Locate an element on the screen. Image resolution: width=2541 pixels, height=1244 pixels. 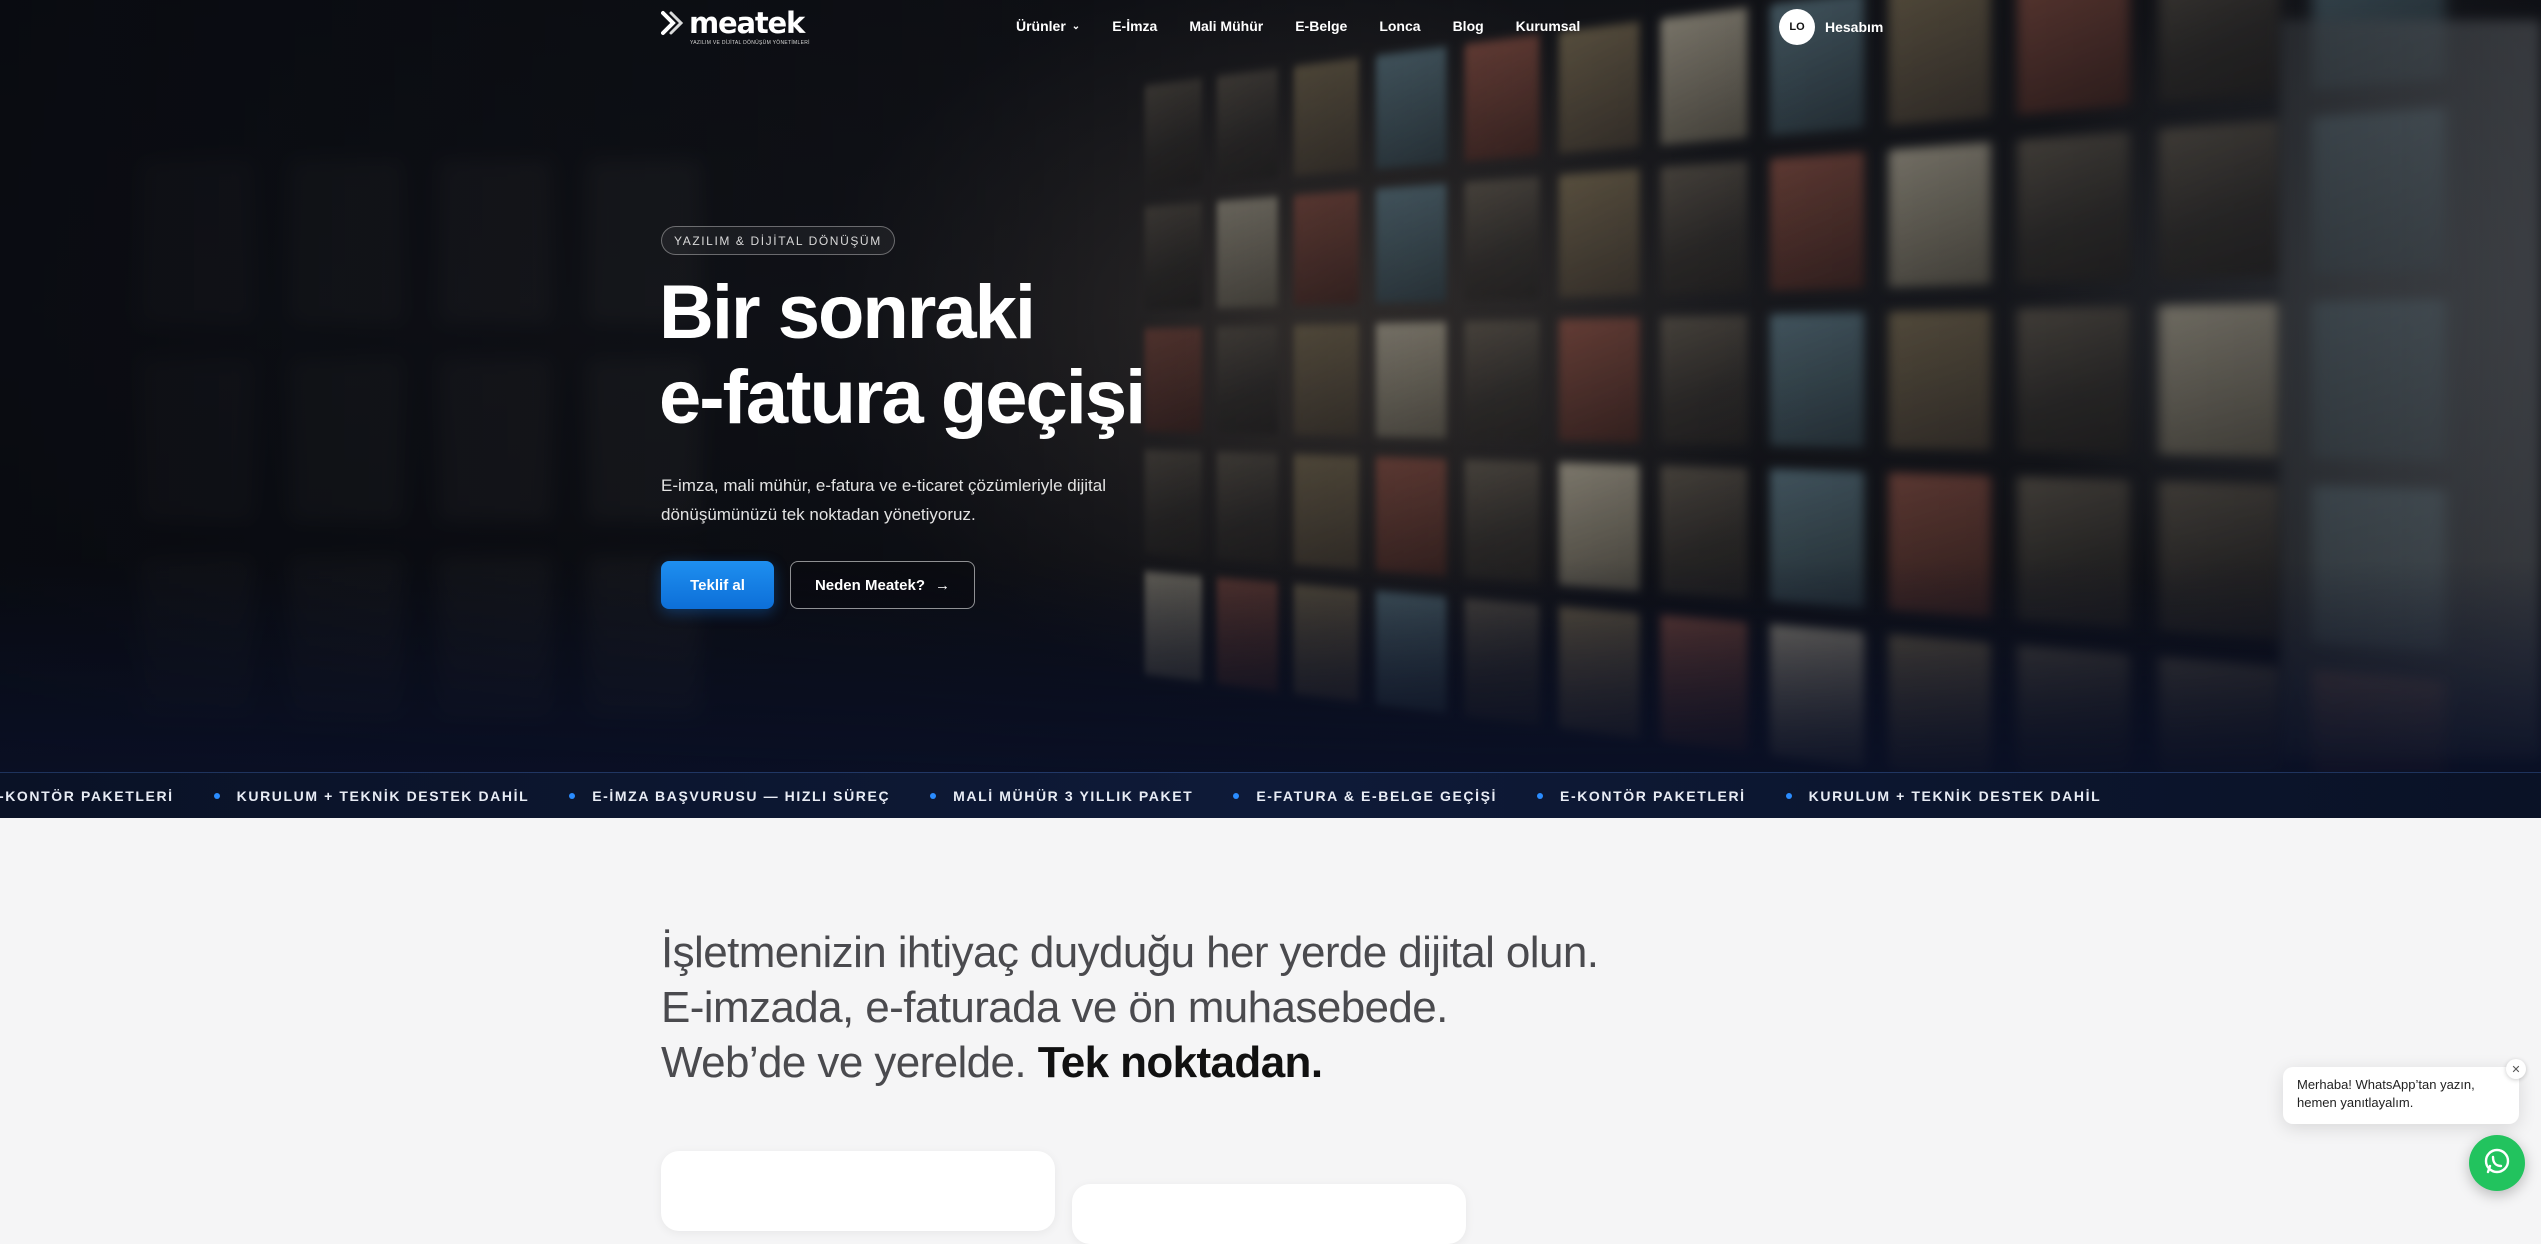
avatar: LO is located at coordinates (1797, 27).